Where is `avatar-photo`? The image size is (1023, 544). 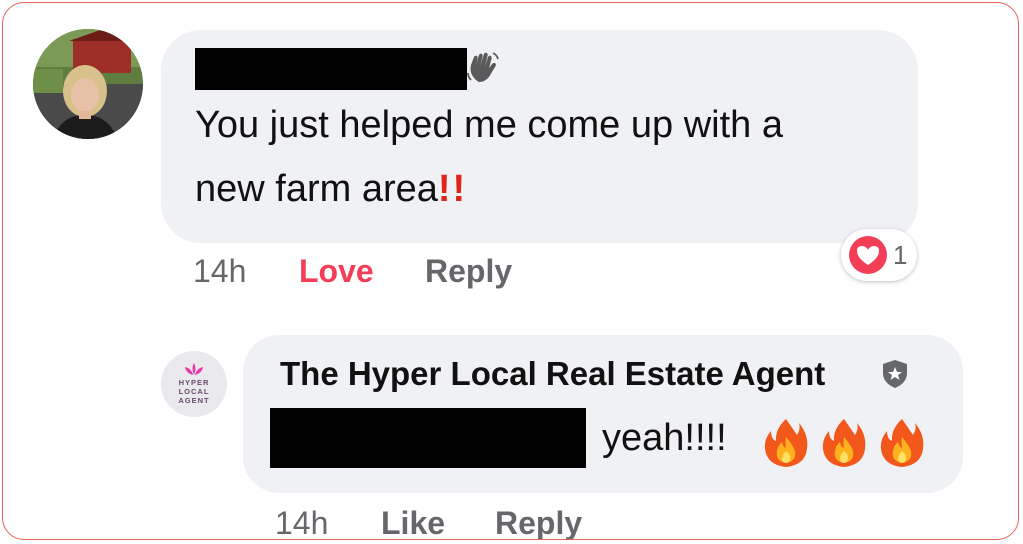
avatar-photo is located at coordinates (88, 84).